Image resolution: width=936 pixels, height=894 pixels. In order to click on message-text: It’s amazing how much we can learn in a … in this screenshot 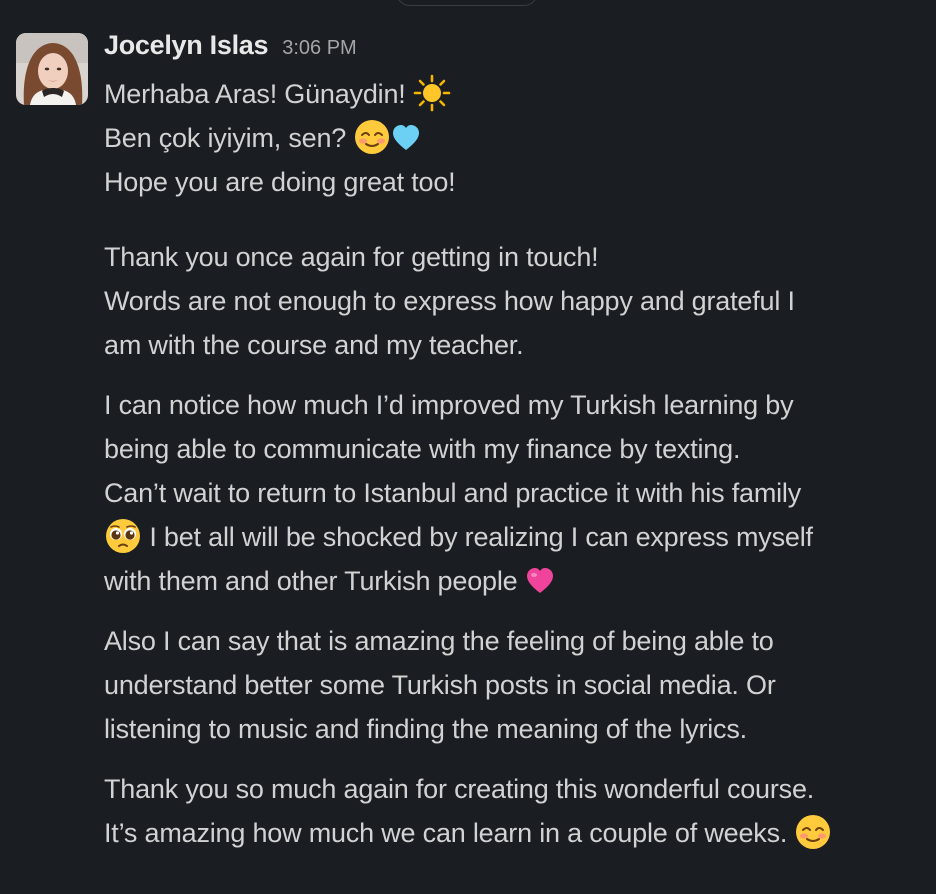, I will do `click(446, 833)`.